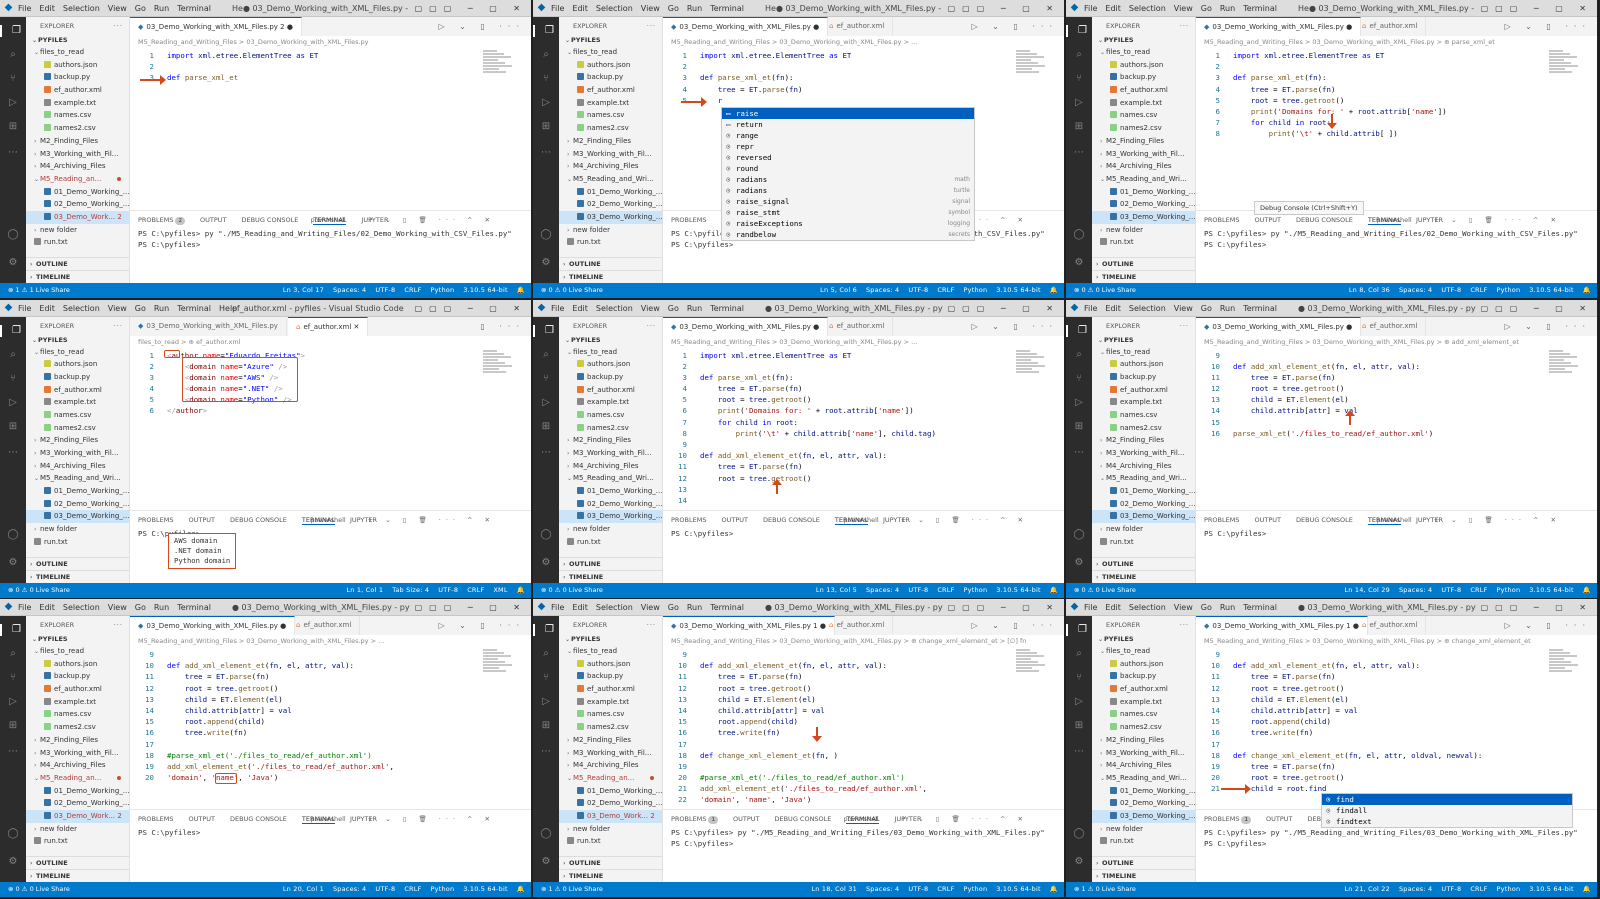  Describe the element at coordinates (161, 607) in the screenshot. I see `menu-run: Run` at that location.